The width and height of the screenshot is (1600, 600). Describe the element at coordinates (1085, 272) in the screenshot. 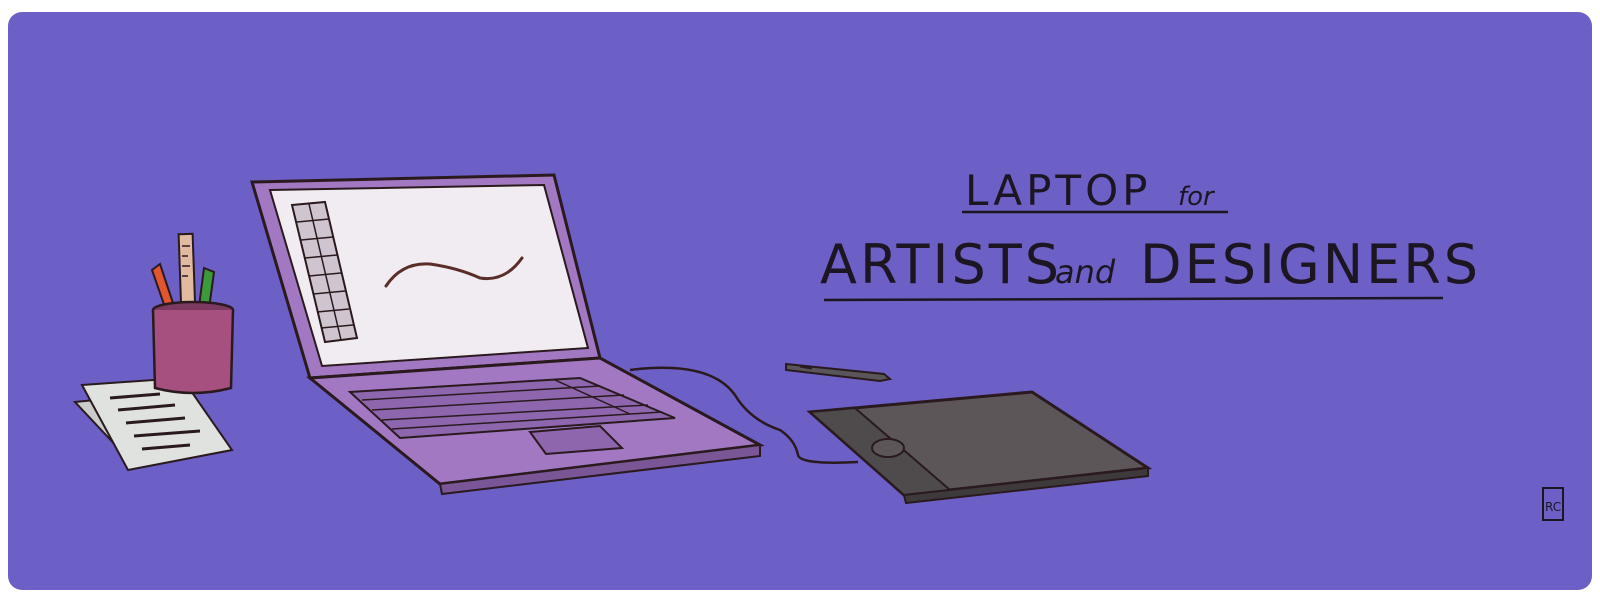

I see `title-and: and` at that location.